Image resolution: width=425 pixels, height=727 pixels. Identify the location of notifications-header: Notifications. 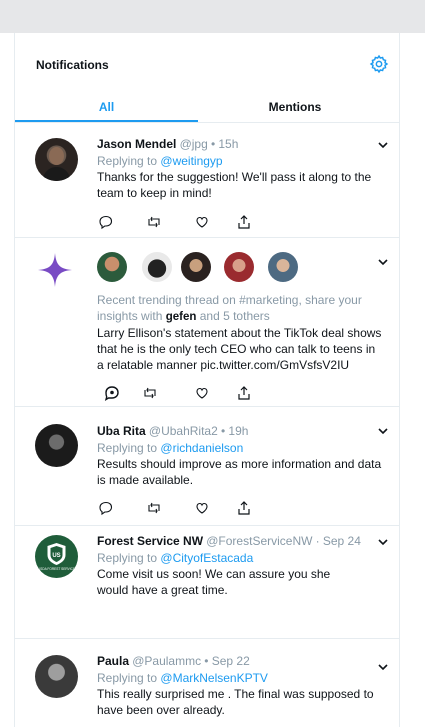
(207, 63).